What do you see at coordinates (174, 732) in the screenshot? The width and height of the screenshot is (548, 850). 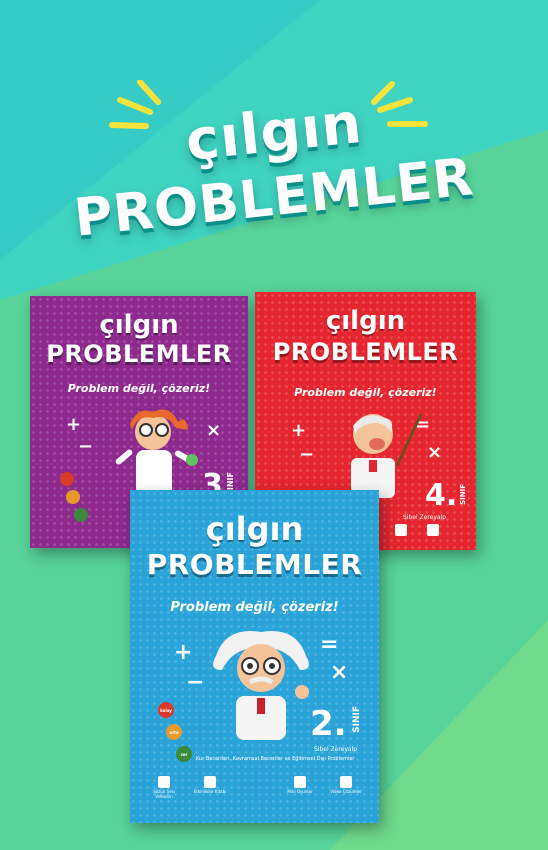 I see `level-chip-medium: orta` at bounding box center [174, 732].